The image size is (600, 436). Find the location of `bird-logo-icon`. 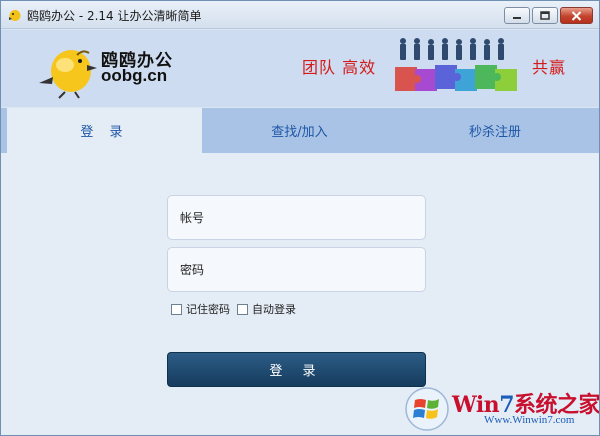

bird-logo-icon is located at coordinates (68, 74).